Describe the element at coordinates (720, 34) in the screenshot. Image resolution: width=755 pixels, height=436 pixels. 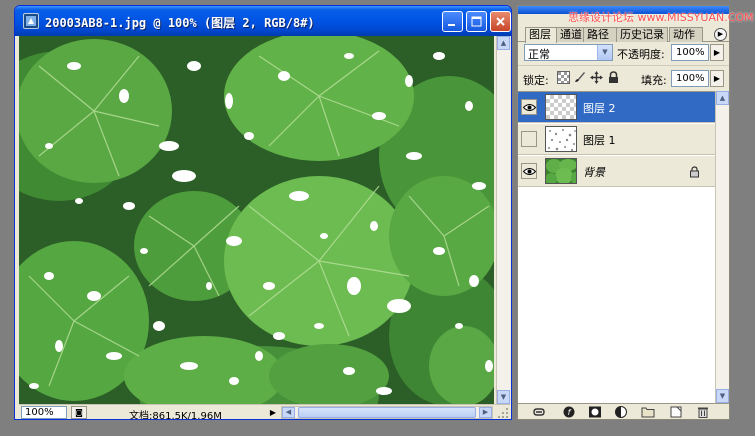
I see `palette-menu-arrow-icon: ▶` at that location.